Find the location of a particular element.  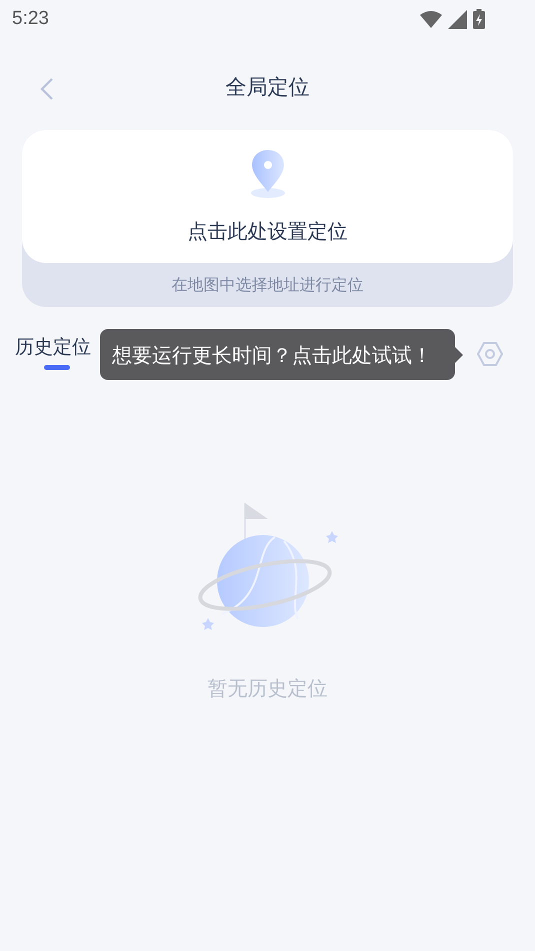

battery-icon is located at coordinates (479, 19).